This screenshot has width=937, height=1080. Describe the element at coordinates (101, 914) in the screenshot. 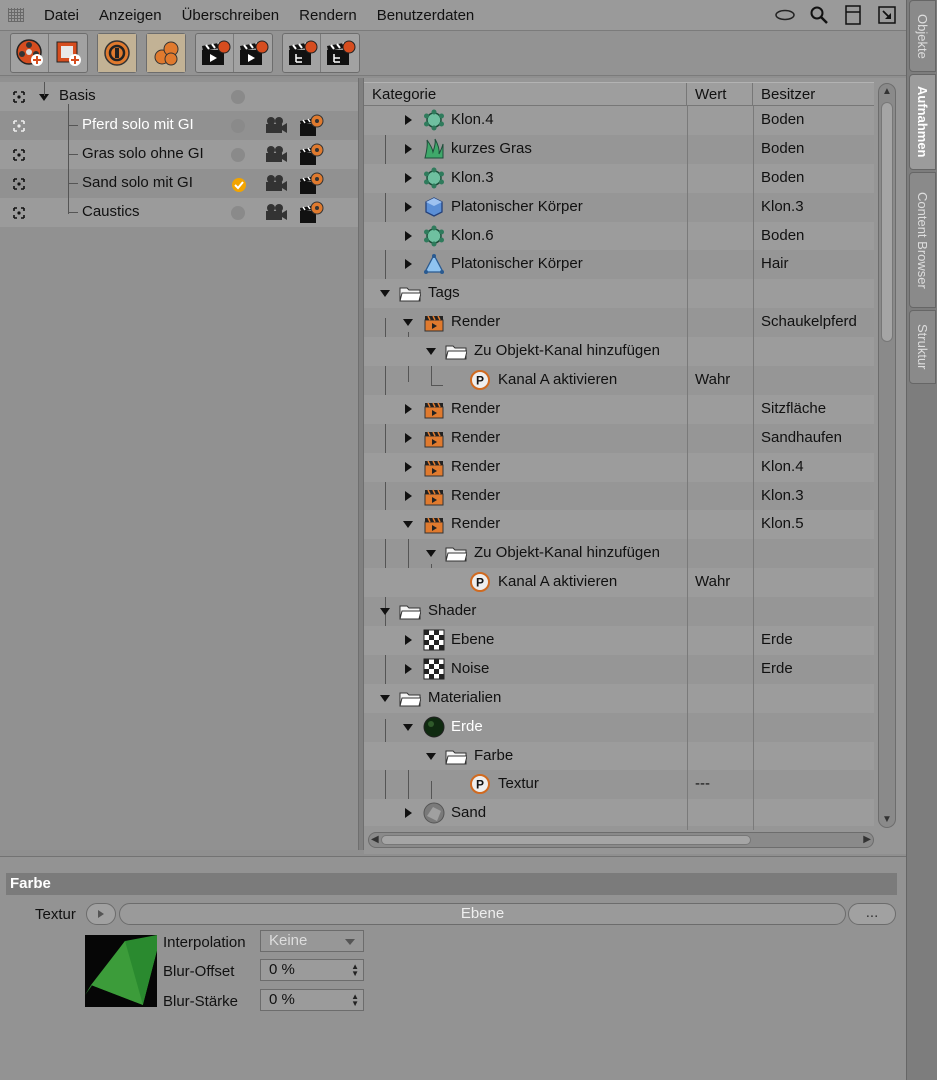

I see `texture-menu-button` at that location.